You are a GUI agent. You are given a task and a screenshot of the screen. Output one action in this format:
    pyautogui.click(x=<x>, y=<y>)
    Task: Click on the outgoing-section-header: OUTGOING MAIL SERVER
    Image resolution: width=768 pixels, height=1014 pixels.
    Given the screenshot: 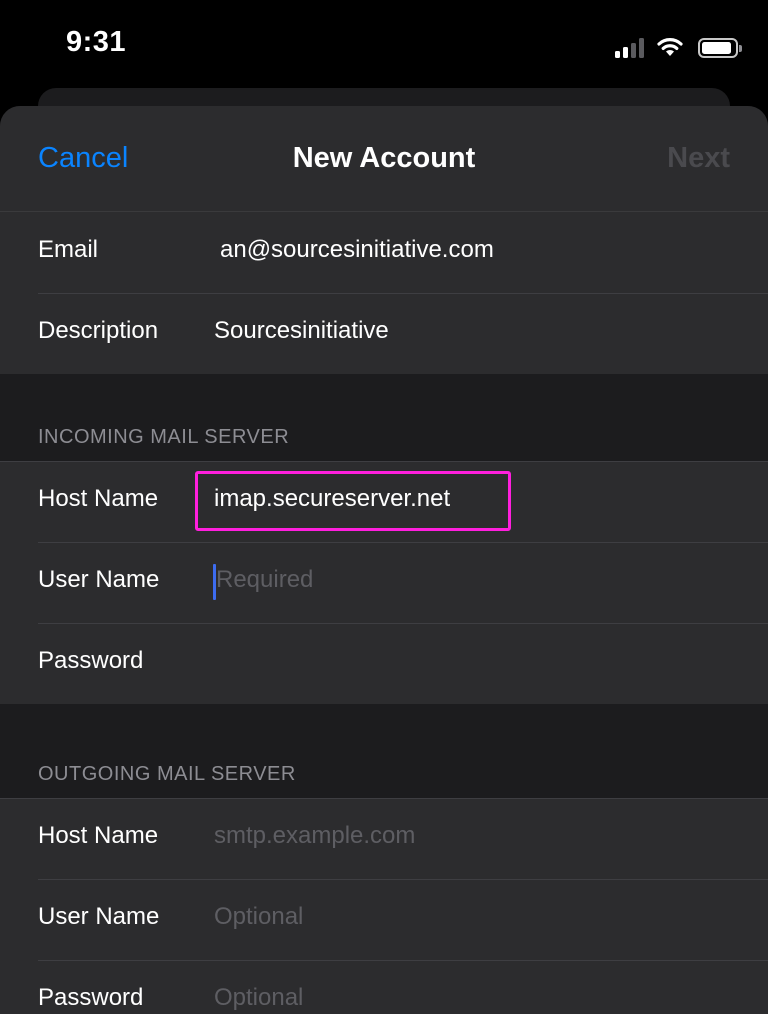 What is the action you would take?
    pyautogui.click(x=167, y=774)
    